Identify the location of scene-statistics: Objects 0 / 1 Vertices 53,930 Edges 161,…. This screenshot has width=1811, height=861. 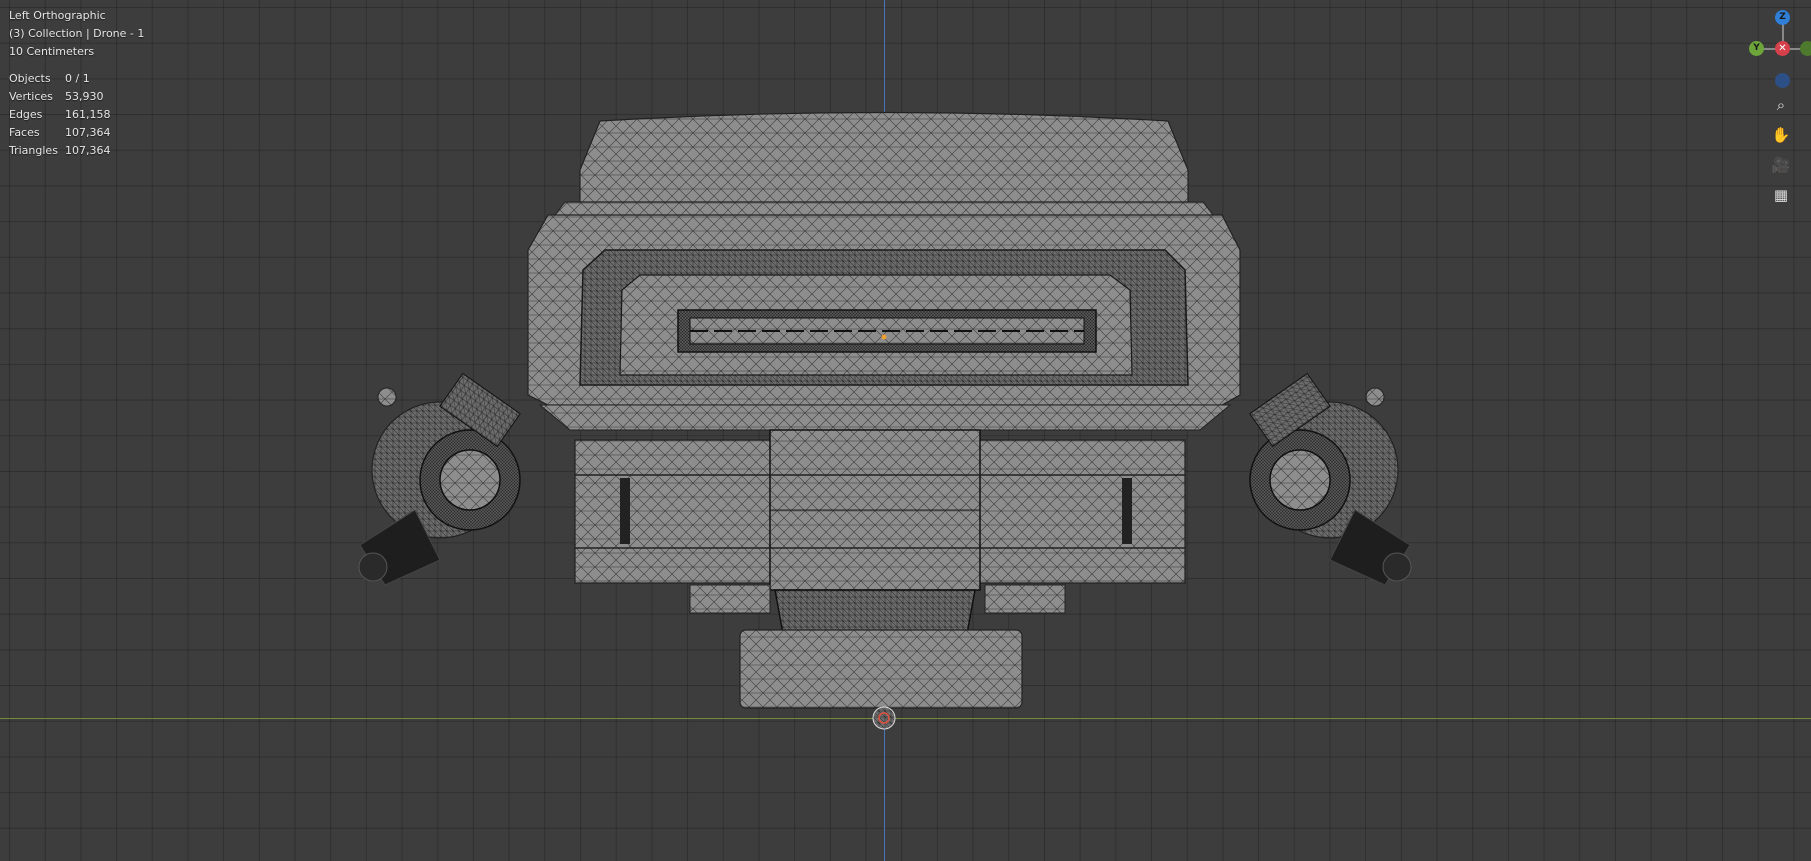
(60, 115).